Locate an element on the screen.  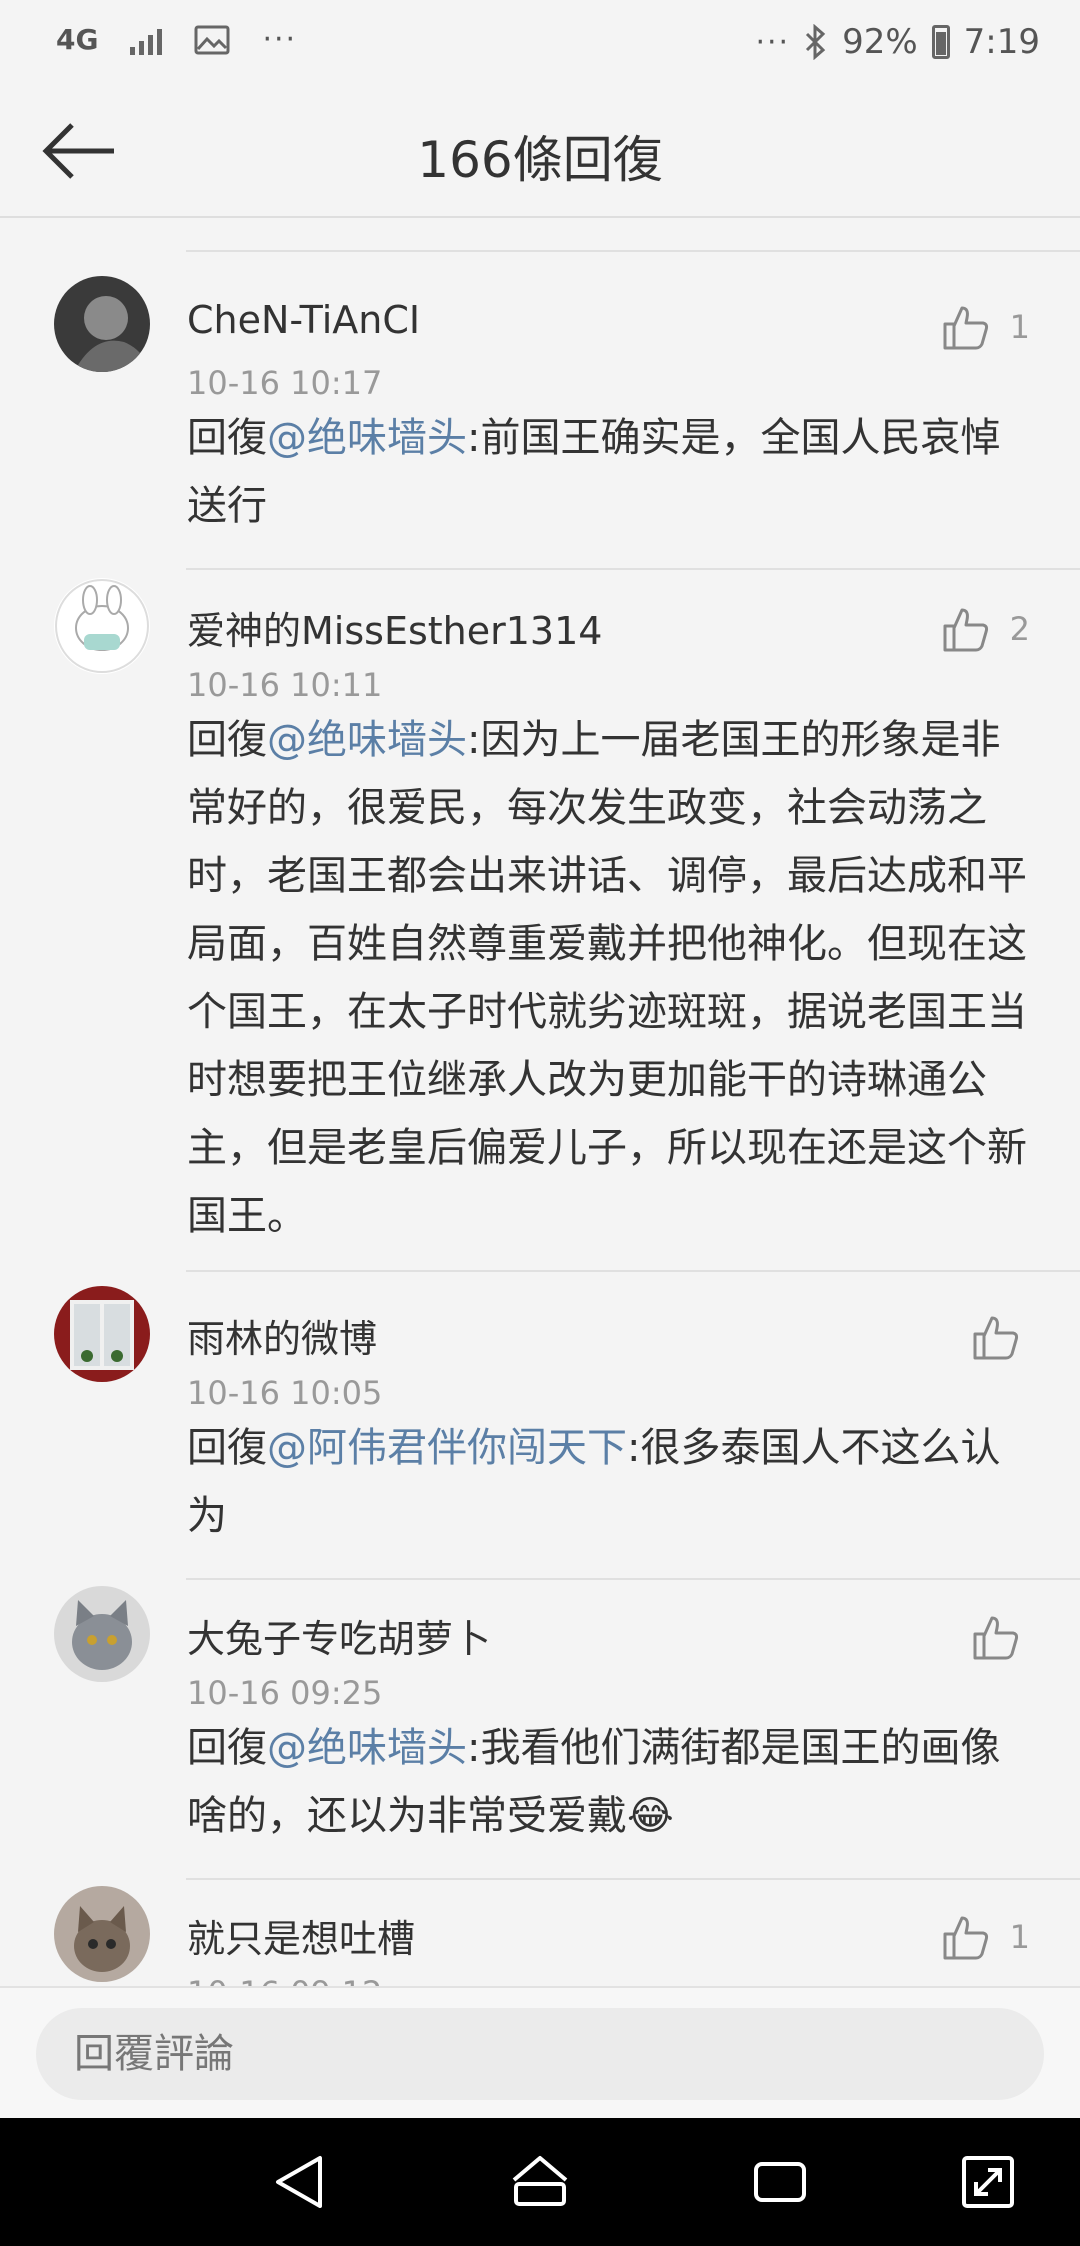
home-icon is located at coordinates (540, 2181).